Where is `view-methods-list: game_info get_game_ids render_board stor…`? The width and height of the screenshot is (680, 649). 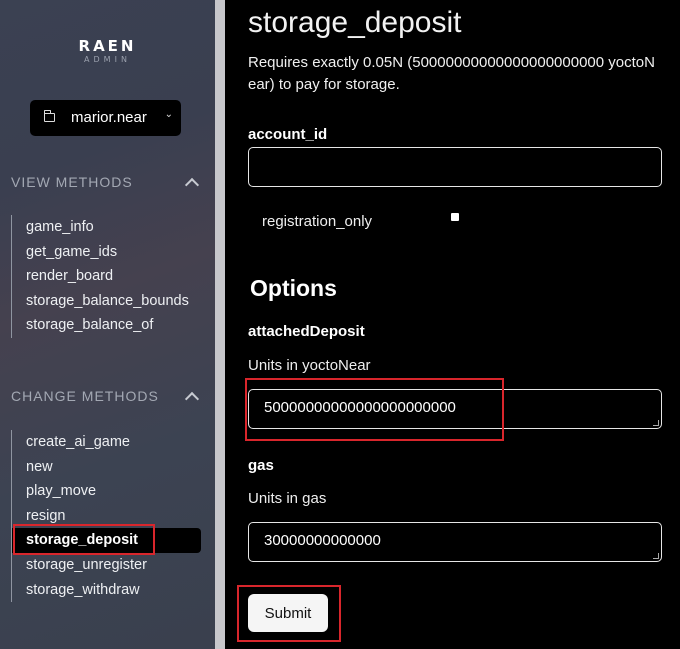 view-methods-list: game_info get_game_ids render_board stor… is located at coordinates (100, 276).